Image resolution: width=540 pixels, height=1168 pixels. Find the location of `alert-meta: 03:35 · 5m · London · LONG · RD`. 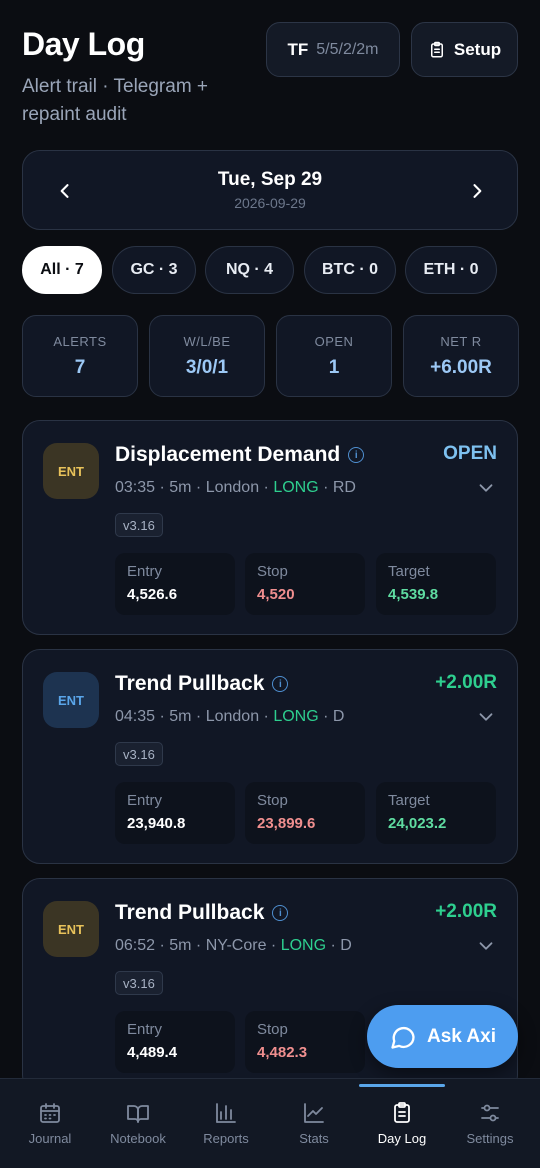

alert-meta: 03:35 · 5m · London · LONG · RD is located at coordinates (235, 488).